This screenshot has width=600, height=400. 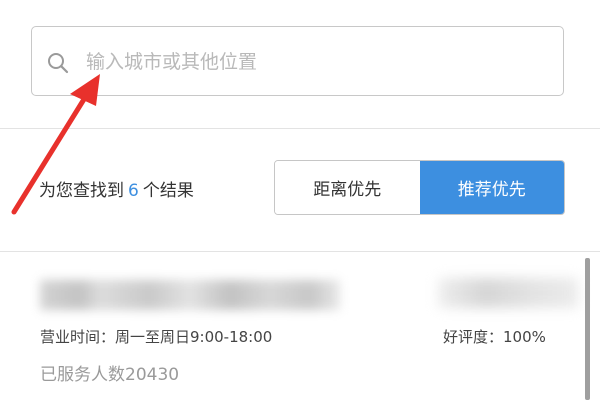 What do you see at coordinates (306, 62) in the screenshot?
I see `search-input` at bounding box center [306, 62].